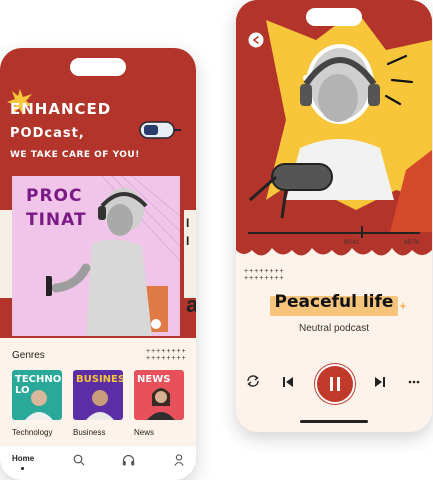 Image resolution: width=433 pixels, height=480 pixels. What do you see at coordinates (191, 304) in the screenshot?
I see `side-text-3: a` at bounding box center [191, 304].